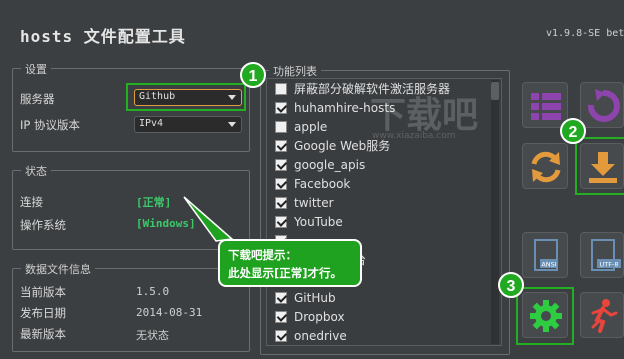 This screenshot has height=359, width=624. I want to click on list-item: onedrive, so click(384, 335).